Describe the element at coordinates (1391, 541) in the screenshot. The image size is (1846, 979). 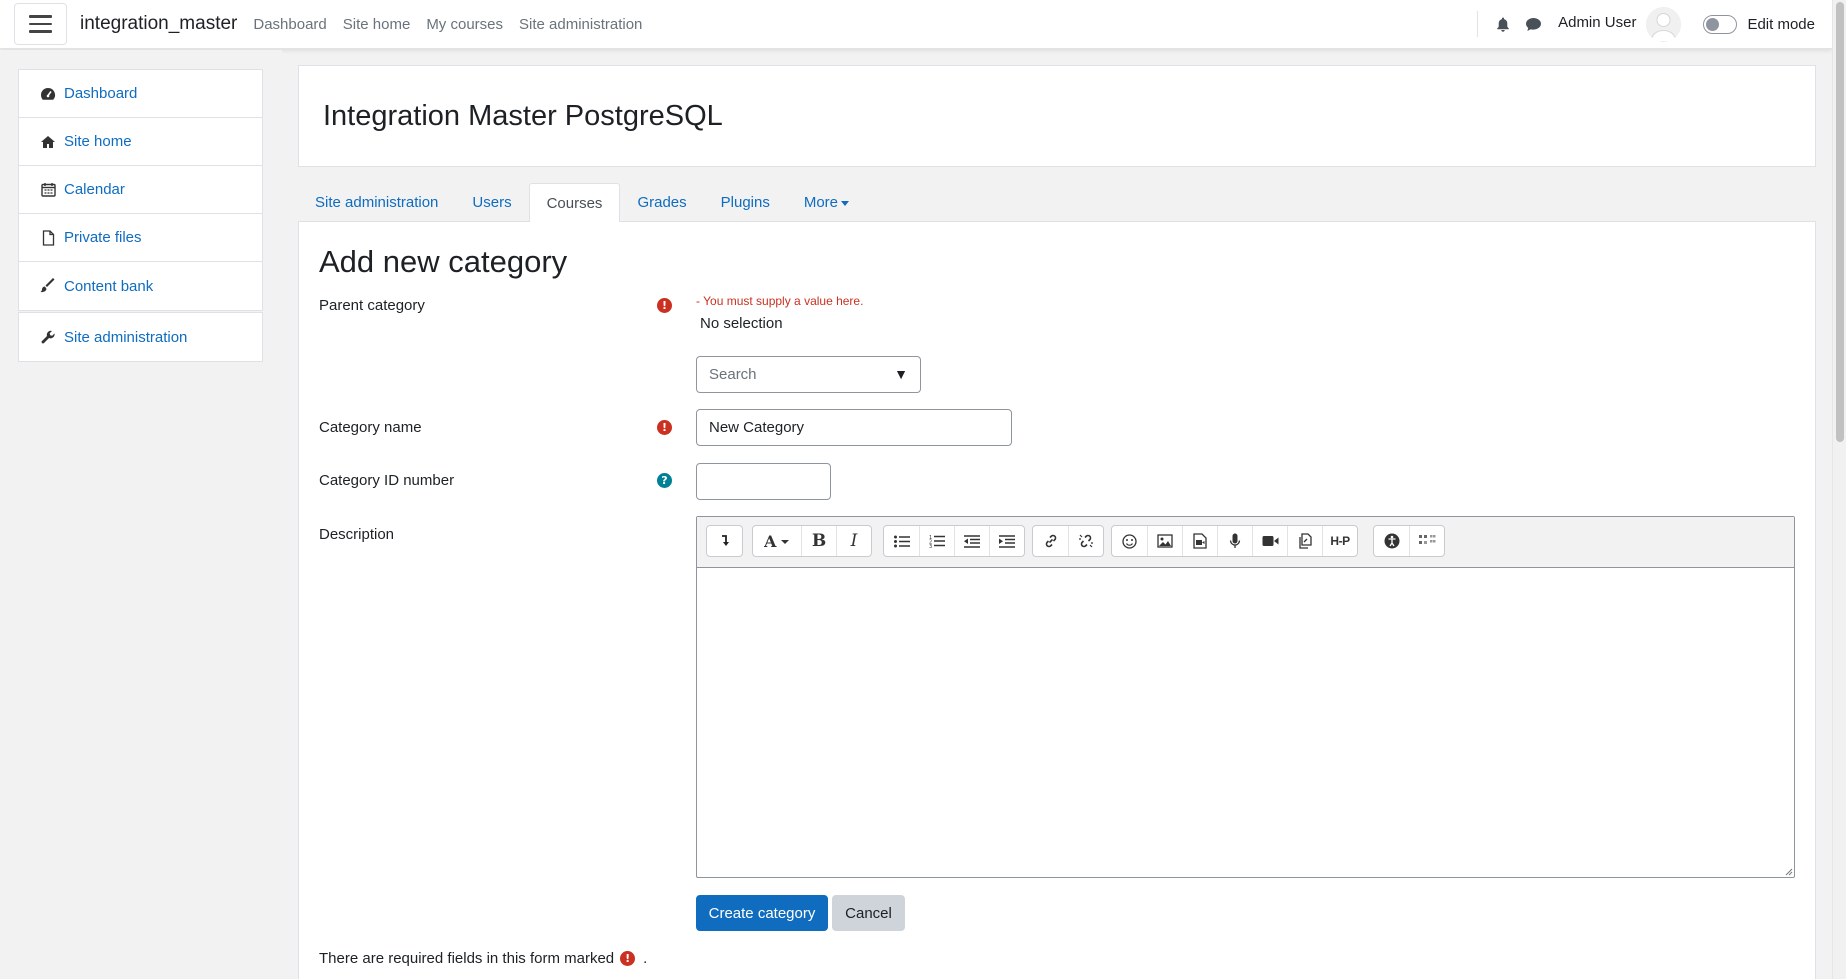
I see `accessibility-checker-icon` at that location.